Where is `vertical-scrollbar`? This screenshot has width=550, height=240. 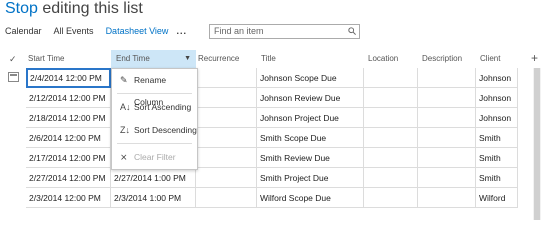 vertical-scrollbar is located at coordinates (537, 144).